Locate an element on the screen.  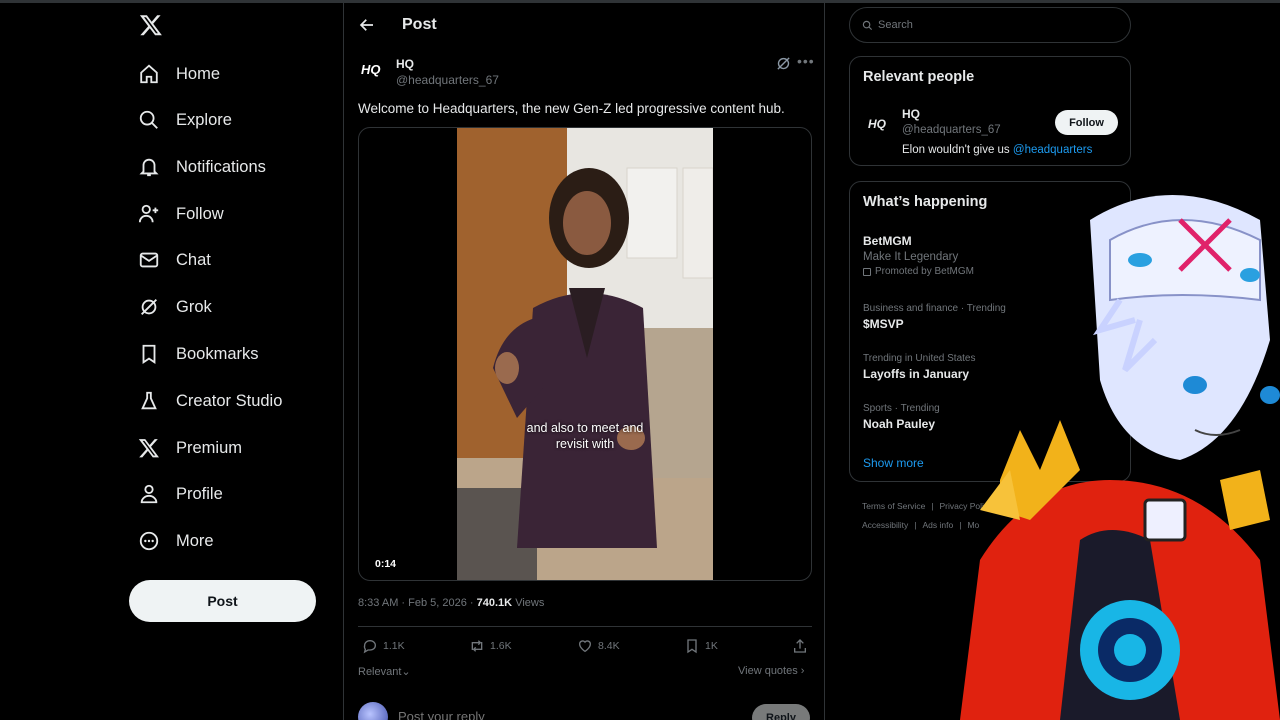
nav-item-bookmarks: Bookmarks is located at coordinates (198, 354).